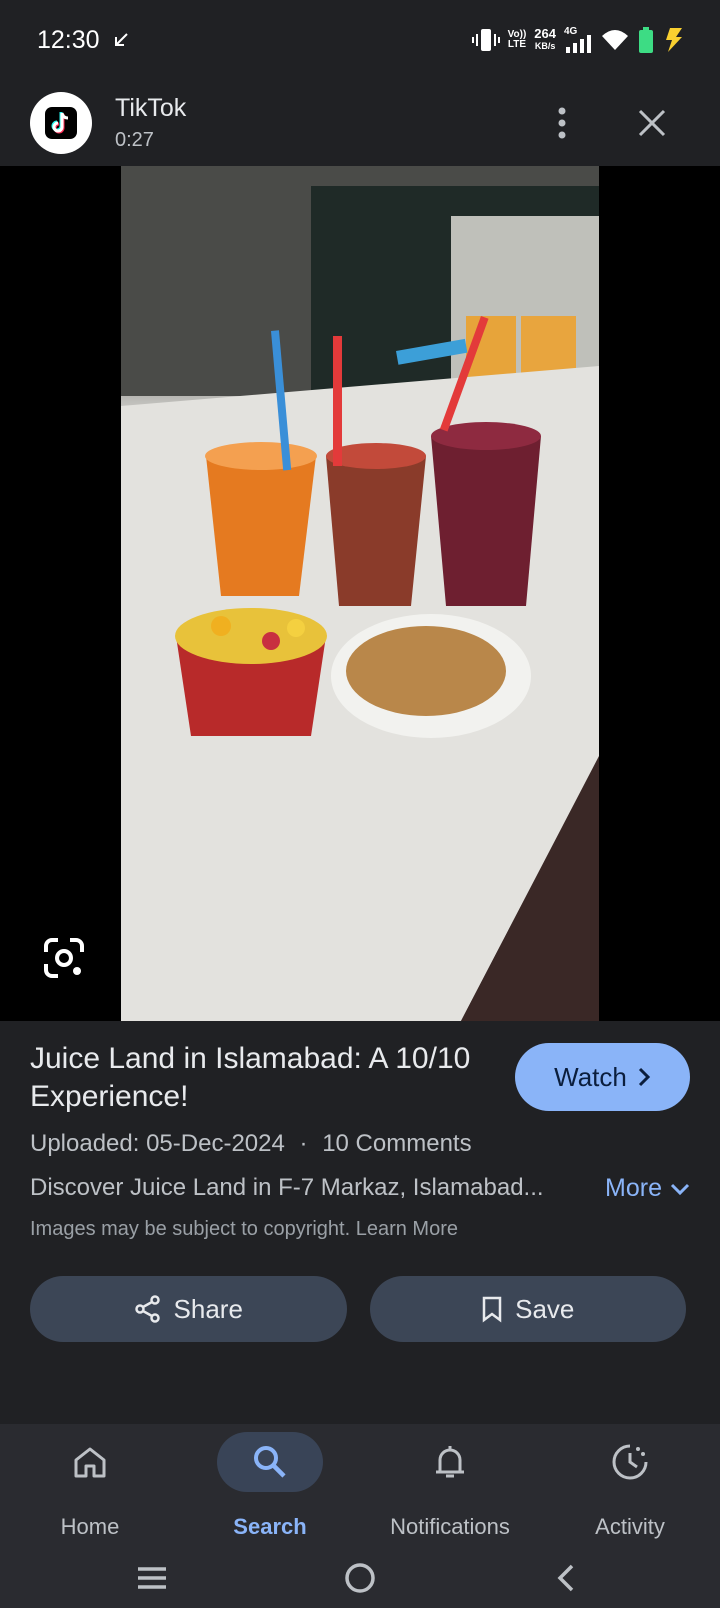 Image resolution: width=720 pixels, height=1608 pixels. Describe the element at coordinates (450, 1486) in the screenshot. I see `nav-notifications: Notifications` at that location.